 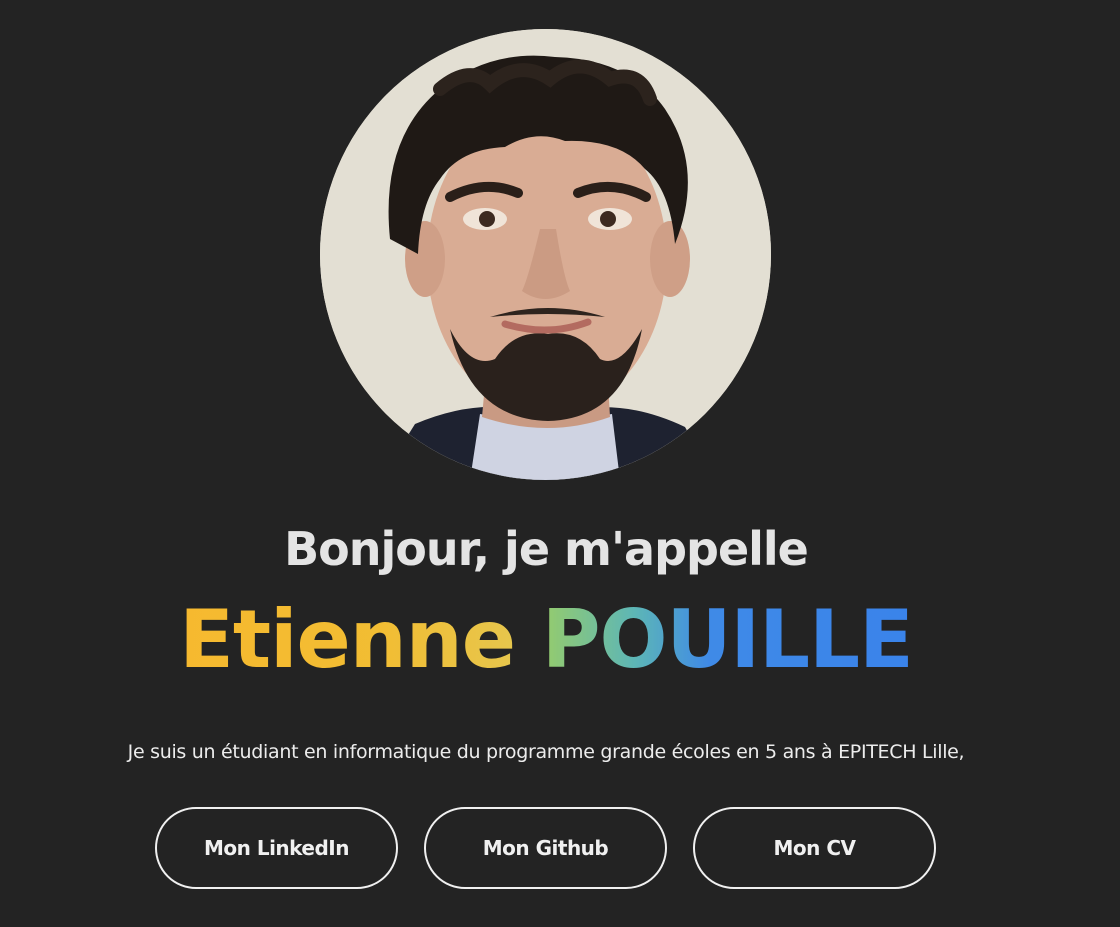 I want to click on github-button: Mon Github, so click(x=545, y=848).